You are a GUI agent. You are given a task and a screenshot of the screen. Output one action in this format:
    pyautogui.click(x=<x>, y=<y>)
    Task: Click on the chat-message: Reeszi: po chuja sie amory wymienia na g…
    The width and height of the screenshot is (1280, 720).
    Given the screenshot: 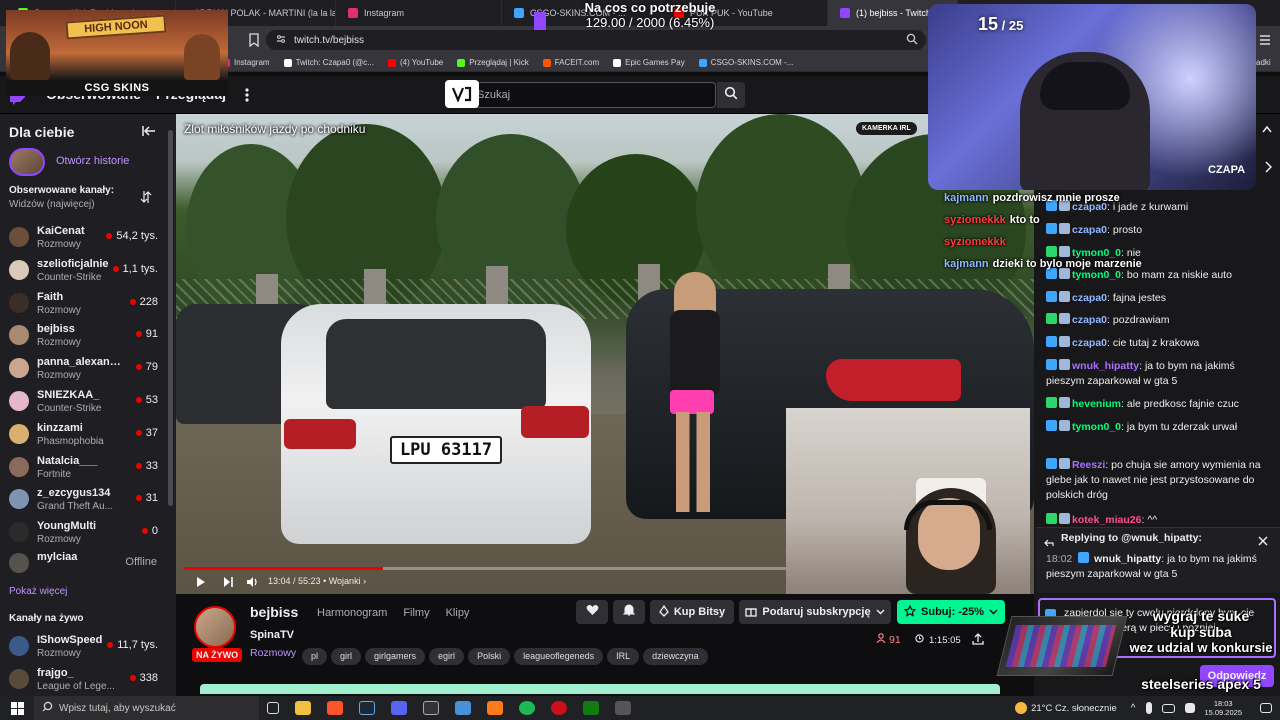 What is the action you would take?
    pyautogui.click(x=1158, y=480)
    